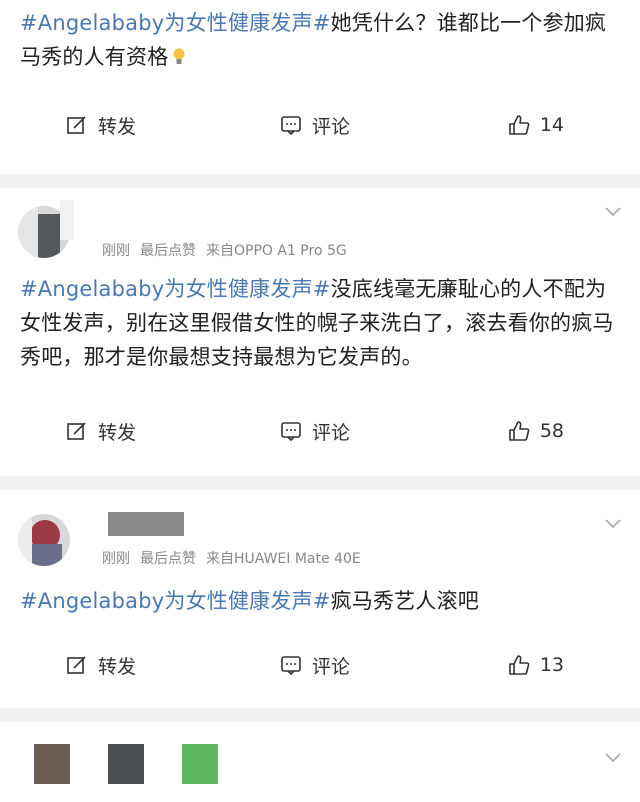 The height and width of the screenshot is (802, 640). I want to click on avatar, so click(44, 540).